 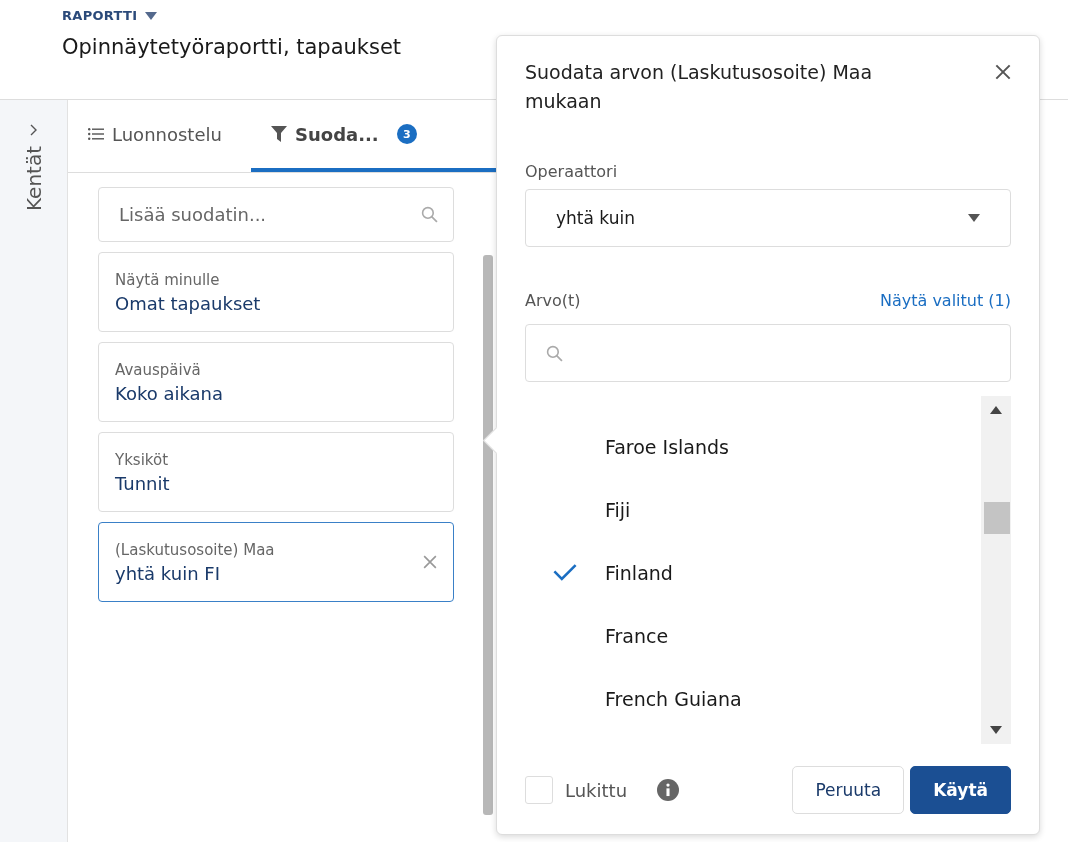 I want to click on filter-label: Yksiköt, so click(x=142, y=459).